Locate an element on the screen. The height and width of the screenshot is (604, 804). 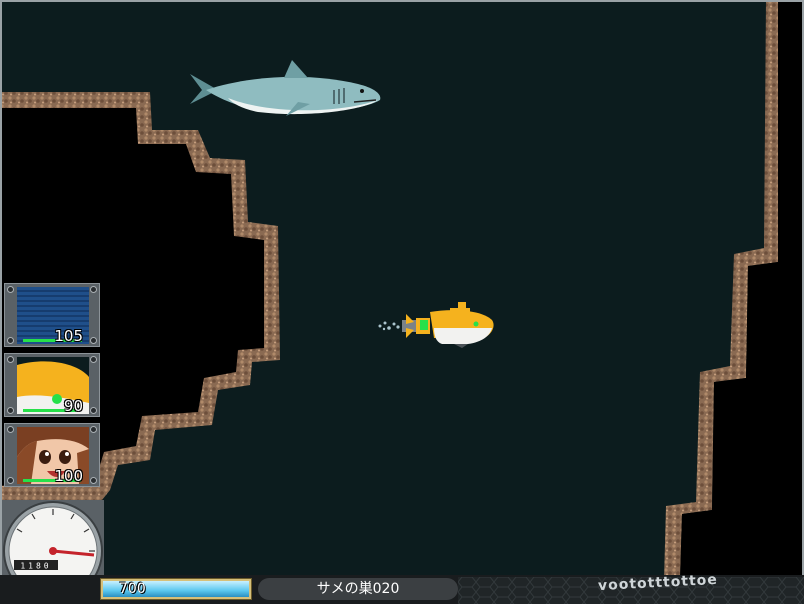
party-panel-submarine: 90 is located at coordinates (52, 385).